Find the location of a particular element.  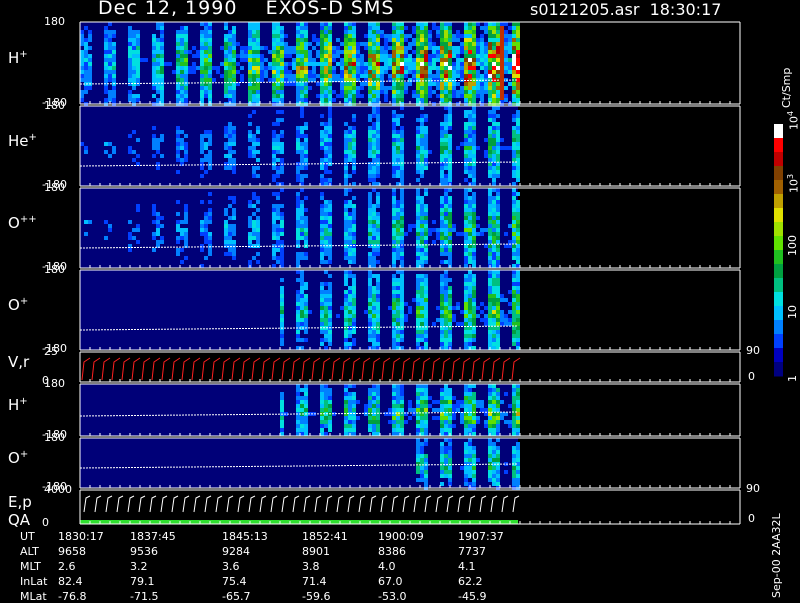

ephem-value: 75.4 is located at coordinates (234, 581).